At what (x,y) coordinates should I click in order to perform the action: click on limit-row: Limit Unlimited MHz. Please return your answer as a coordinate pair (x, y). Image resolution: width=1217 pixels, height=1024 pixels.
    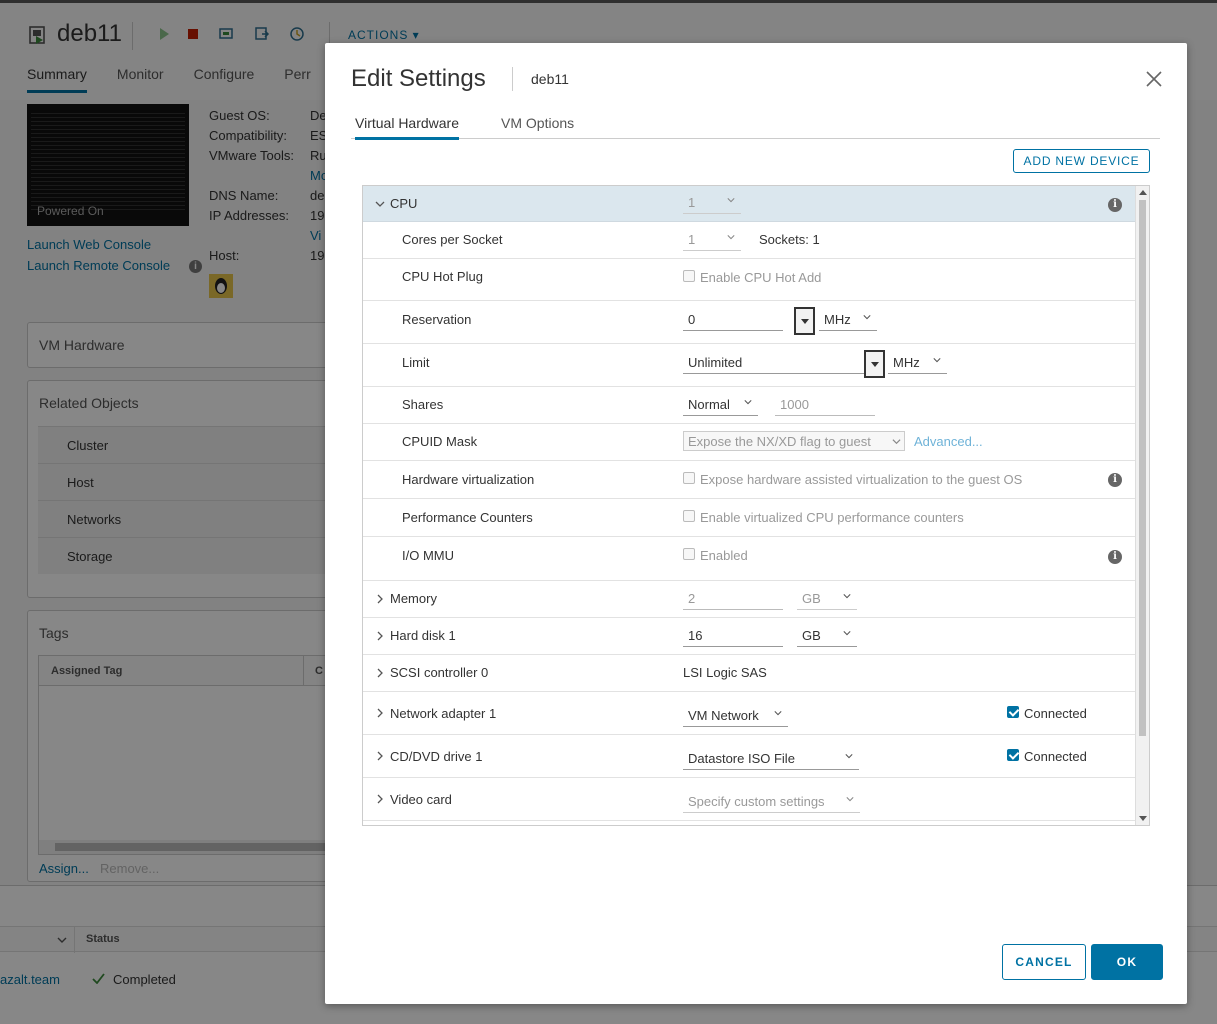
    Looking at the image, I should click on (749, 365).